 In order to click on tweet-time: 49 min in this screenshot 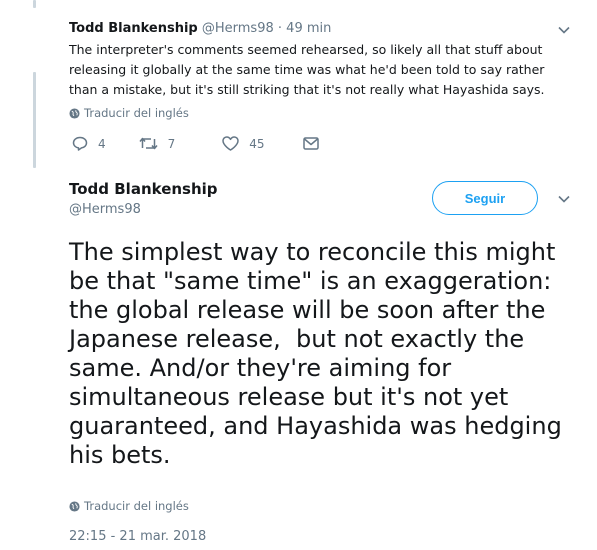, I will do `click(308, 28)`.